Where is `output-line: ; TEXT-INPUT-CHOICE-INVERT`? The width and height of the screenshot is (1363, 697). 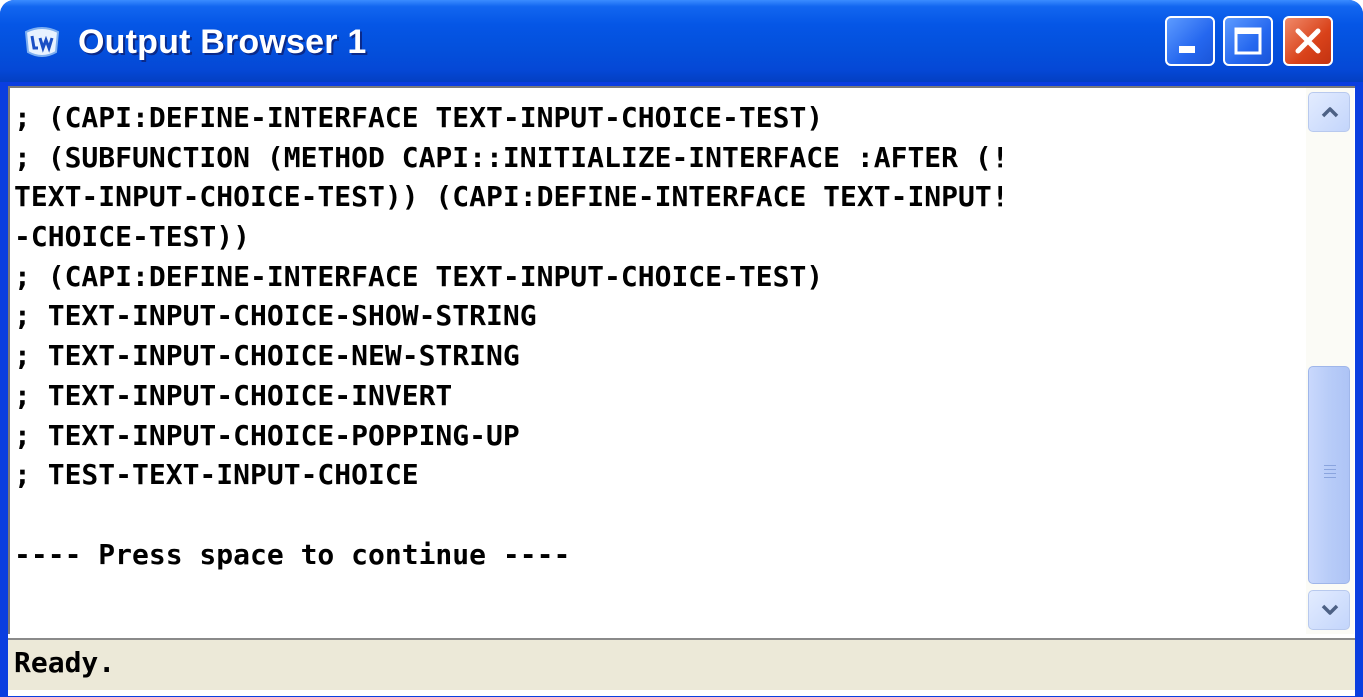
output-line: ; TEXT-INPUT-CHOICE-INVERT is located at coordinates (233, 395).